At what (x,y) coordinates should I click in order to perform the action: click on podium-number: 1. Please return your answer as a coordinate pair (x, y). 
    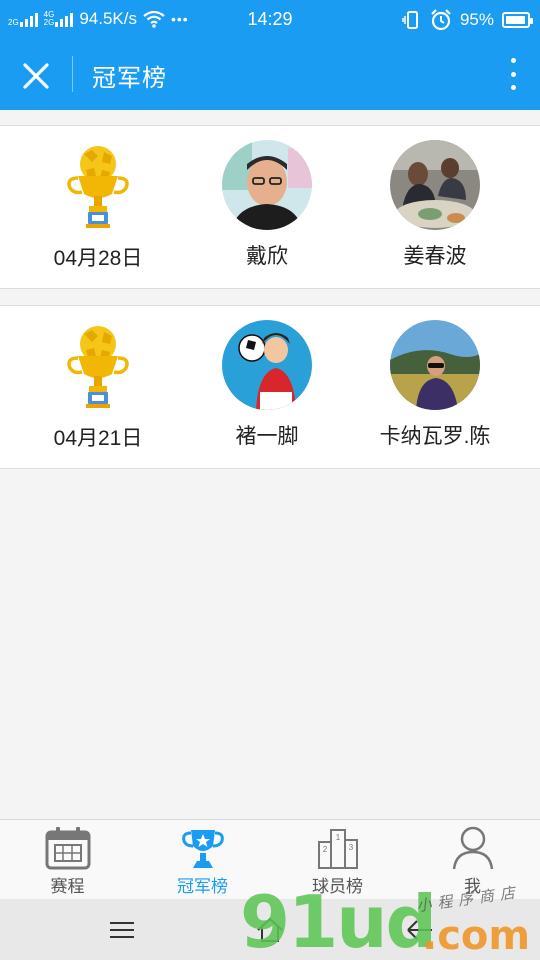
    Looking at the image, I should click on (337, 837).